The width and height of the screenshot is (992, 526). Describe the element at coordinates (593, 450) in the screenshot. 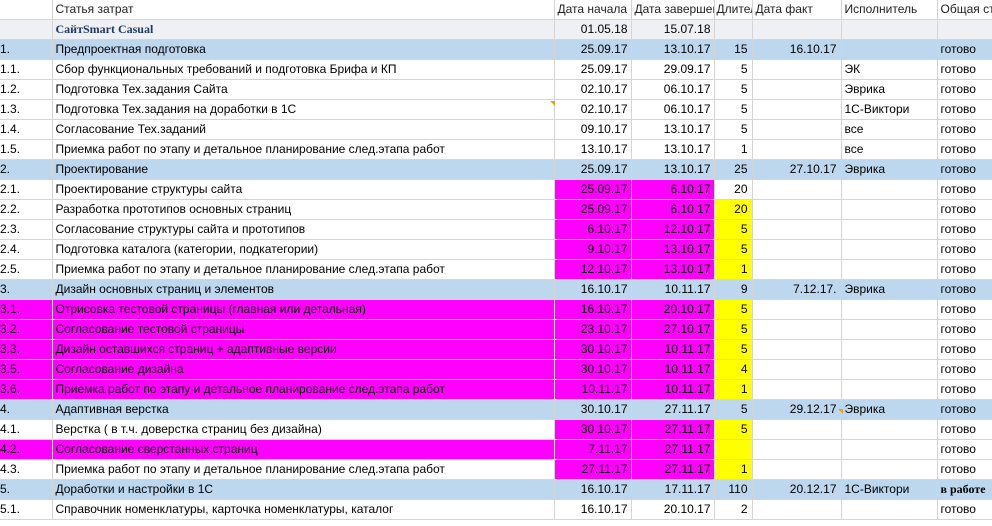

I see `cell-start: 7.11.17` at that location.